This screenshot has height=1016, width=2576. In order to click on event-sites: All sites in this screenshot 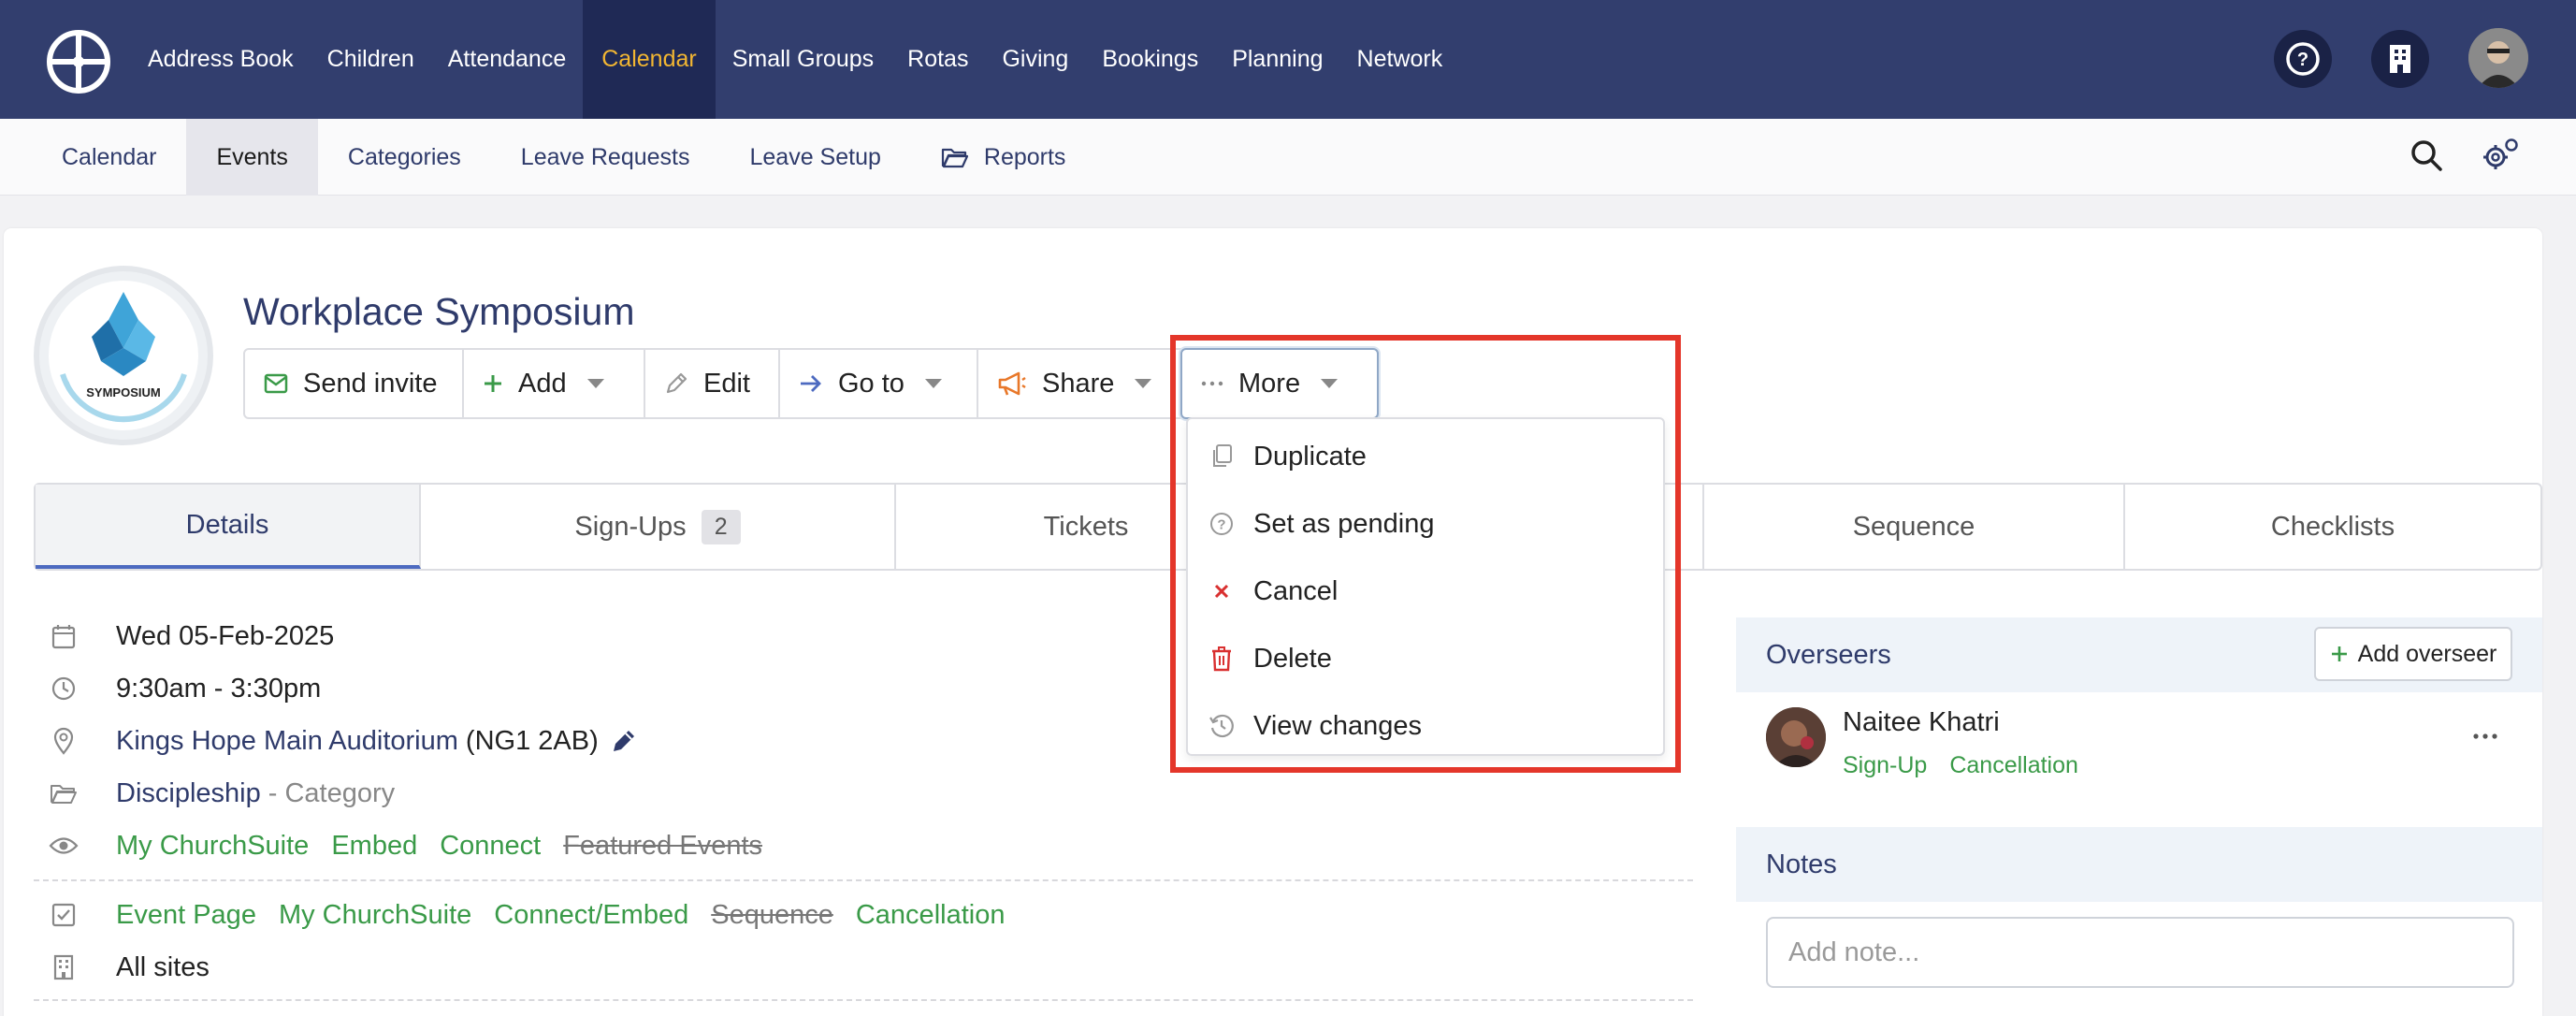, I will do `click(163, 967)`.